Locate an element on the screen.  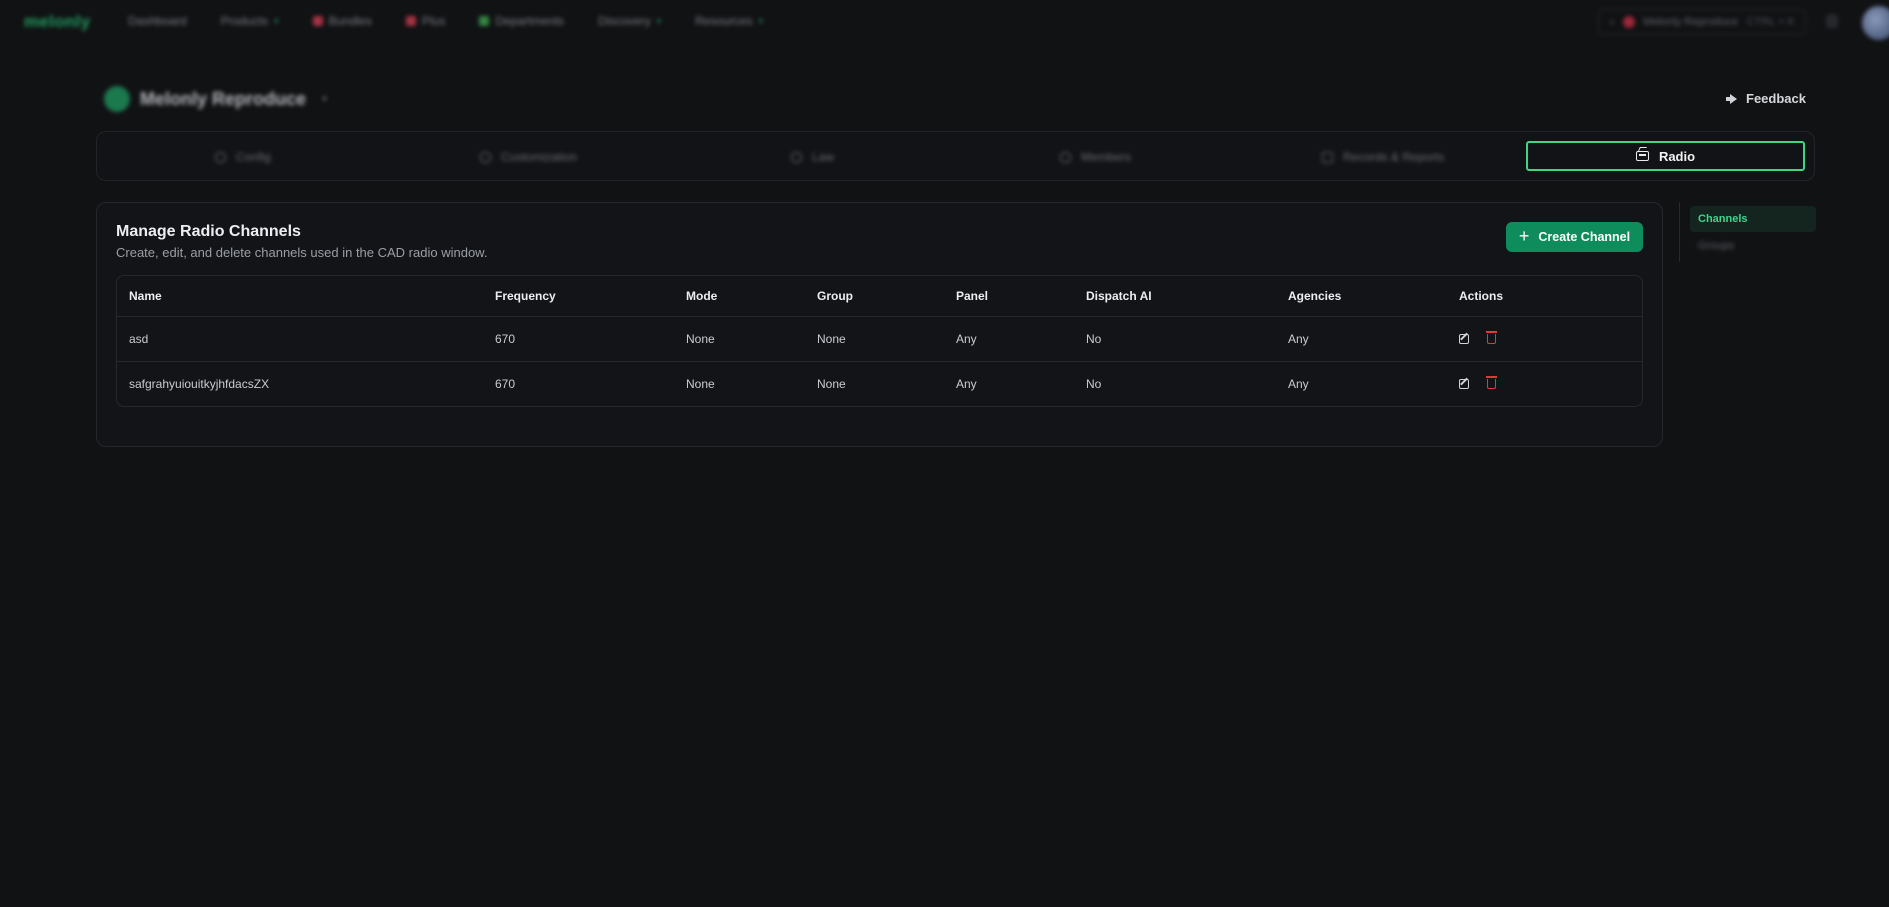
tab-config: Config is located at coordinates (243, 157).